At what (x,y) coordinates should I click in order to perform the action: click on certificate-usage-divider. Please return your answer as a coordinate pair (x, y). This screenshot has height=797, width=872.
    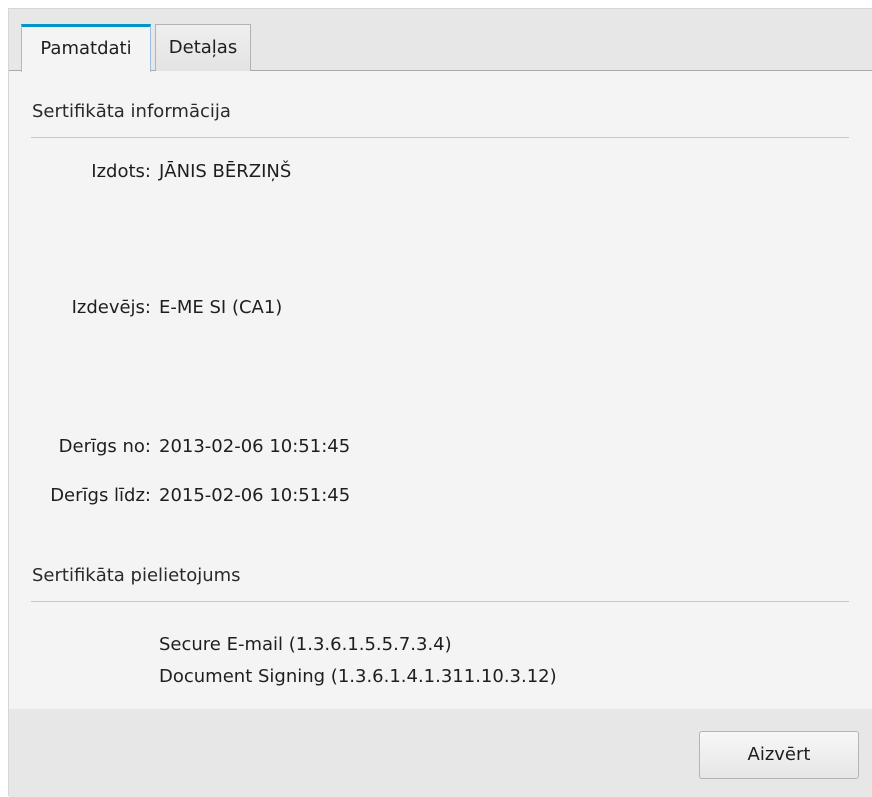
    Looking at the image, I should click on (440, 601).